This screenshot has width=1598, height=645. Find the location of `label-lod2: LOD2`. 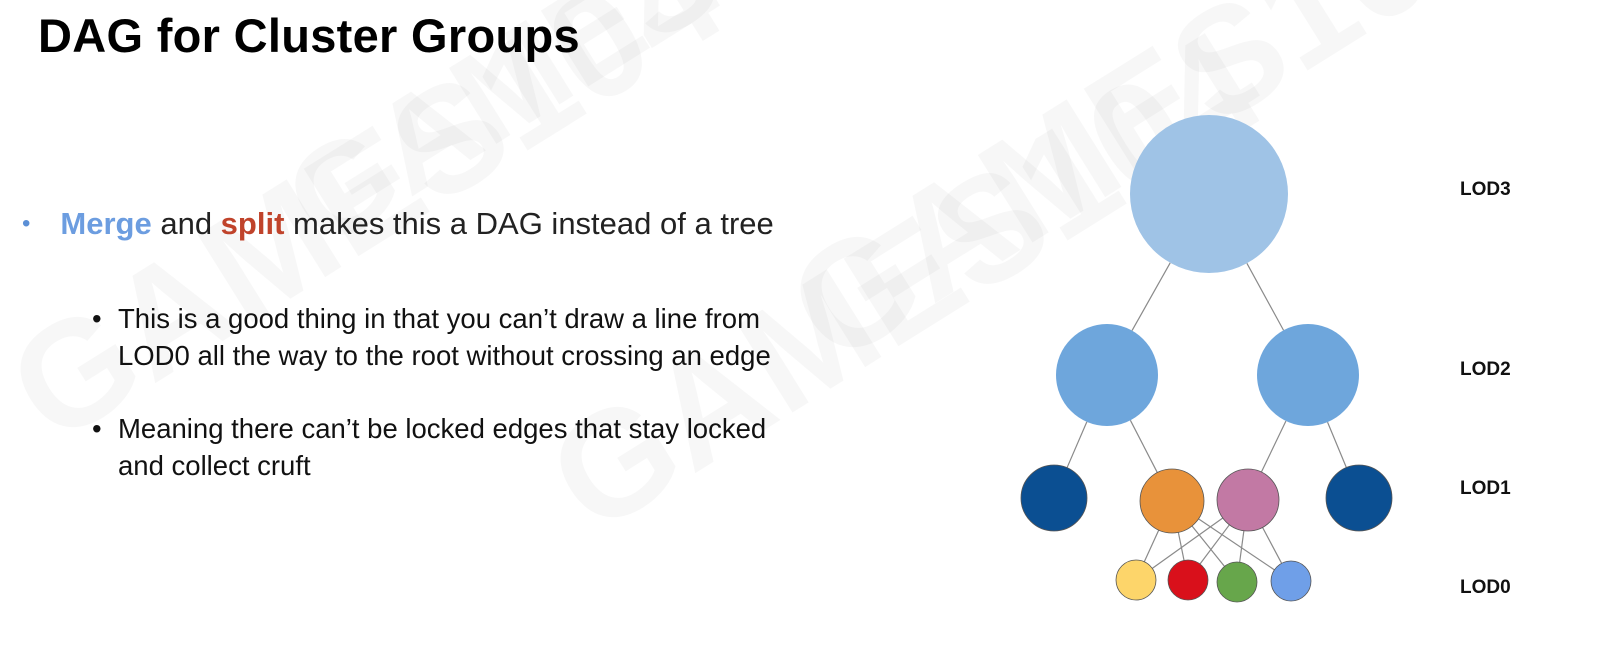

label-lod2: LOD2 is located at coordinates (1485, 369).